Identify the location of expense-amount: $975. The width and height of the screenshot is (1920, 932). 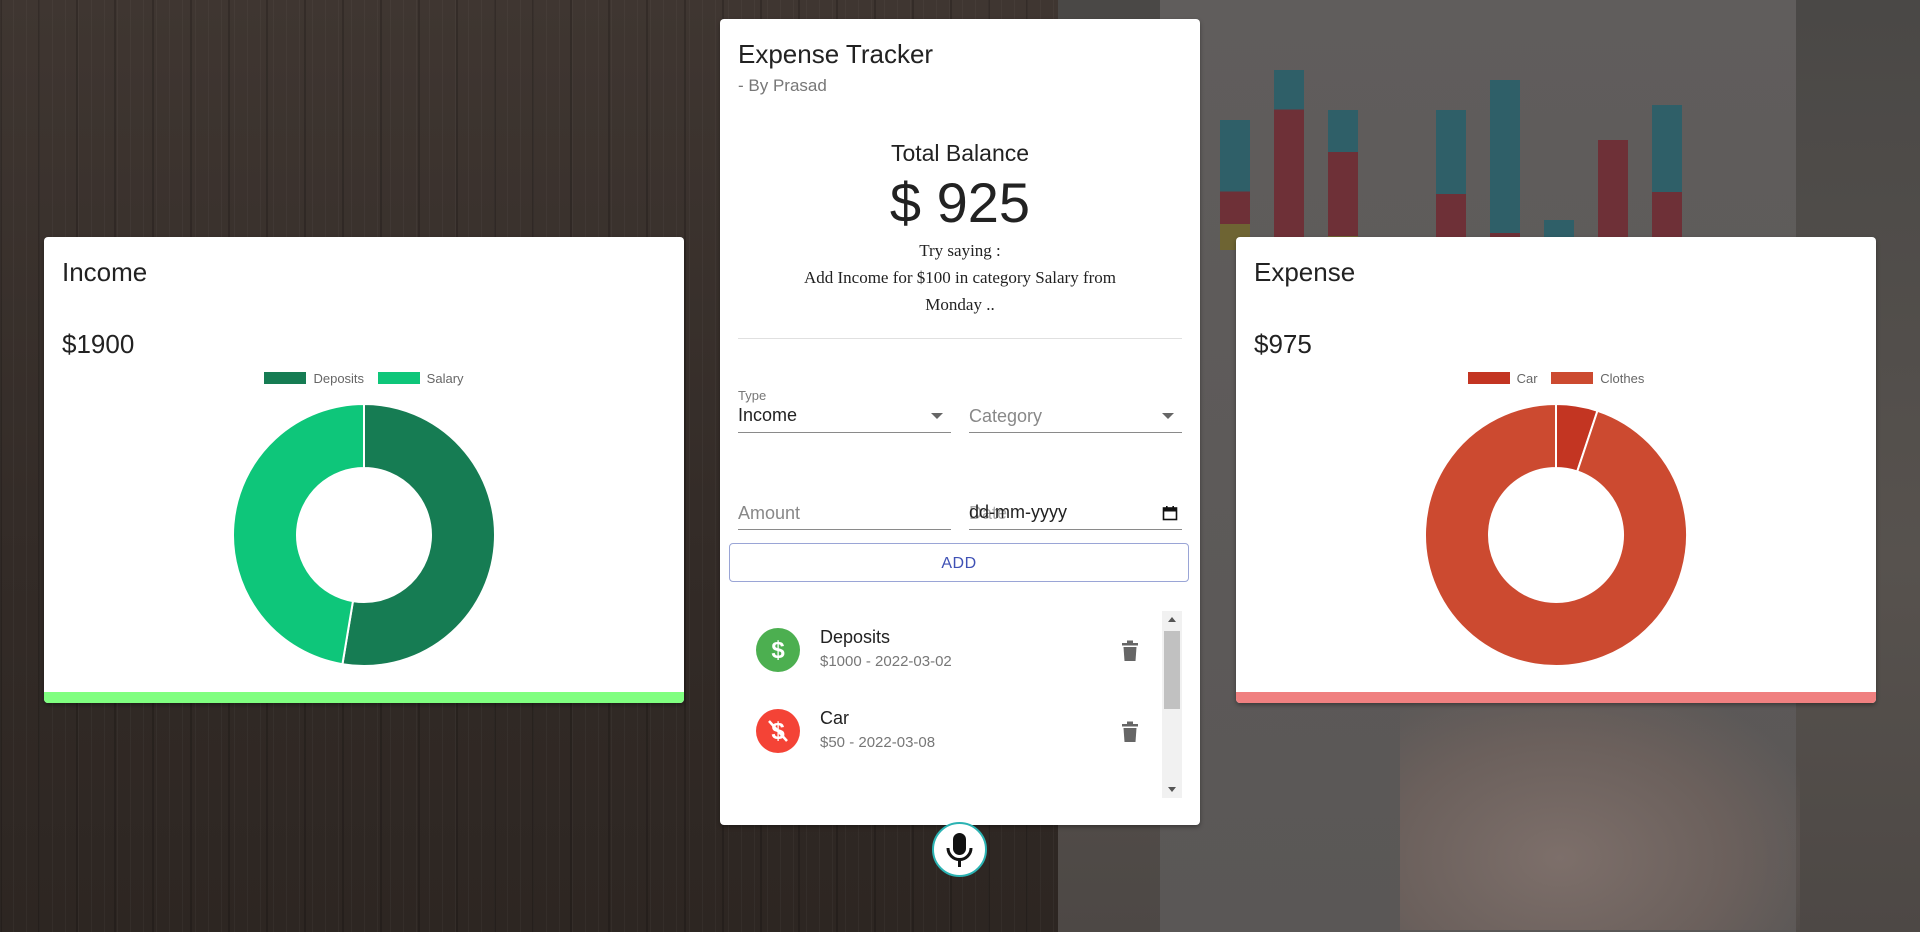
(1283, 344).